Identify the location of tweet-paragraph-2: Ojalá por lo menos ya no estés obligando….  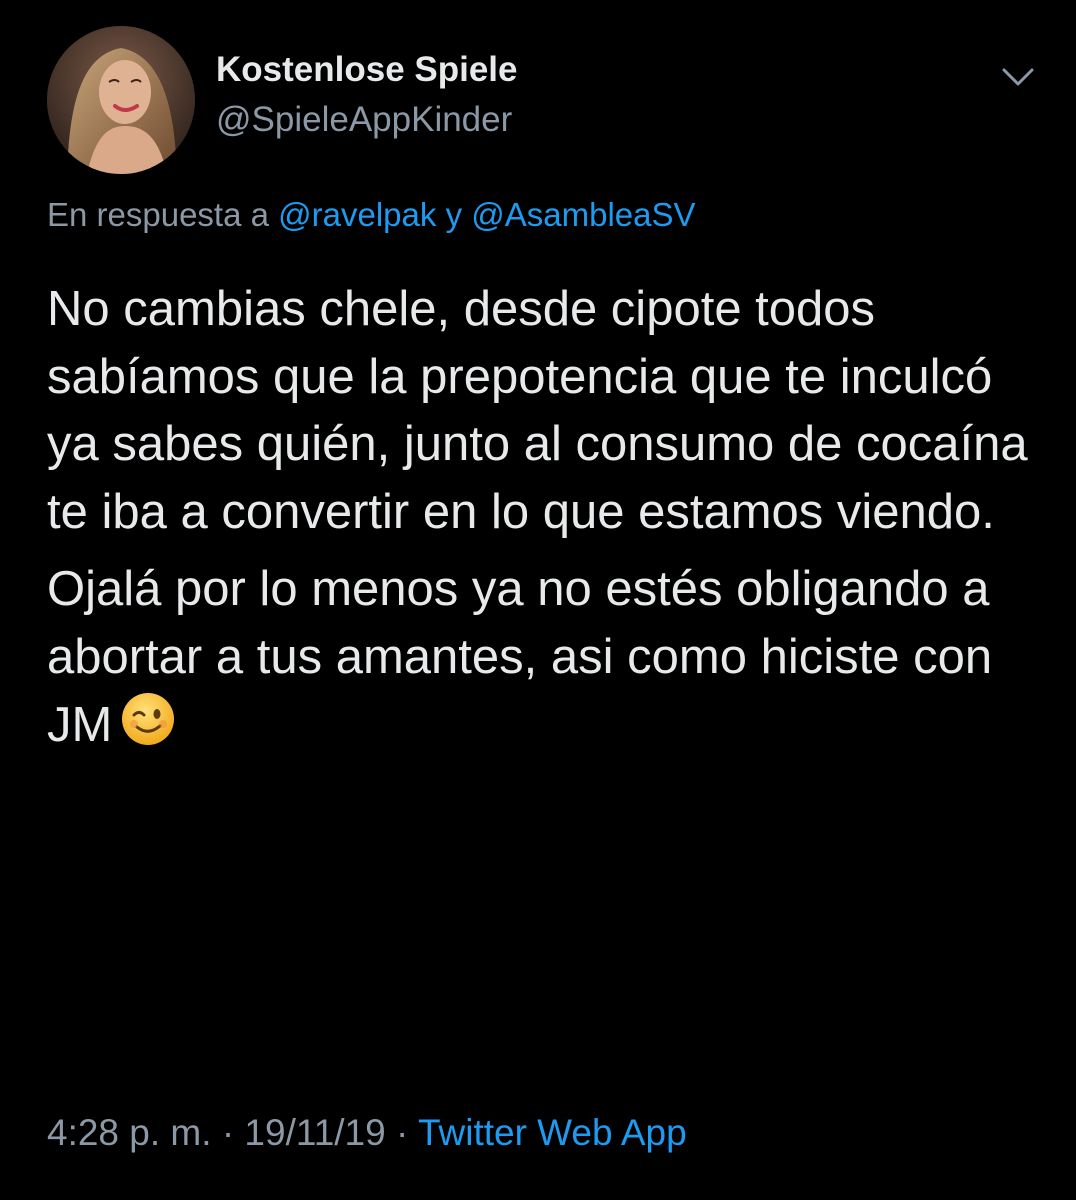
(520, 657).